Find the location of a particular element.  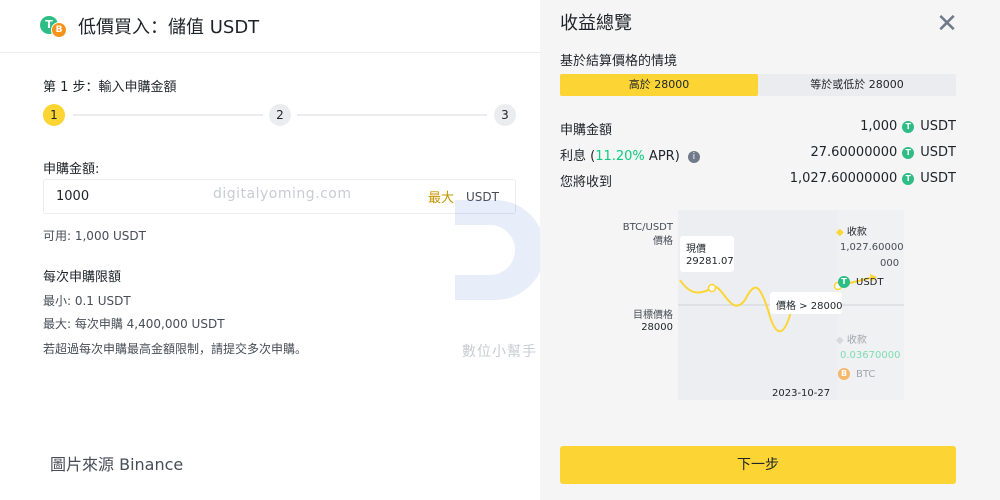

receive-label: ◆ 收款 is located at coordinates (851, 232).